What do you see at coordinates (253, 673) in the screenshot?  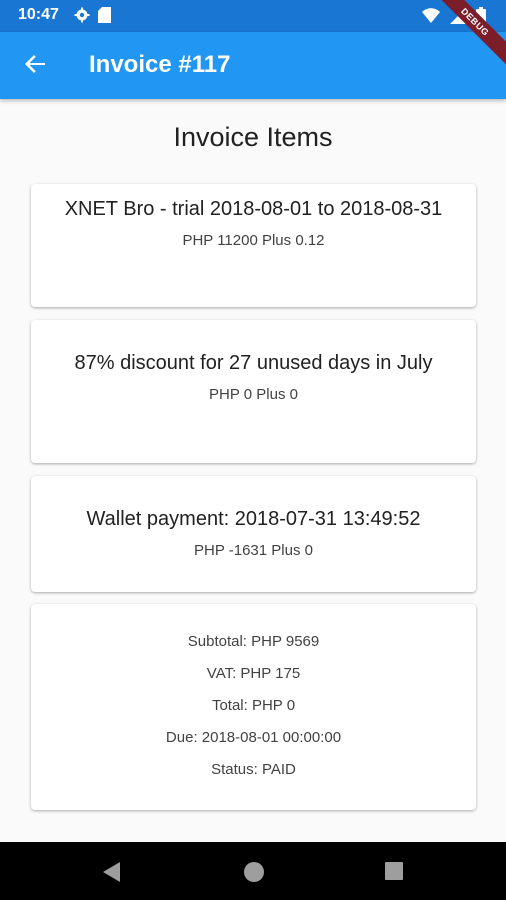 I see `vat-text: VAT: PHP 175` at bounding box center [253, 673].